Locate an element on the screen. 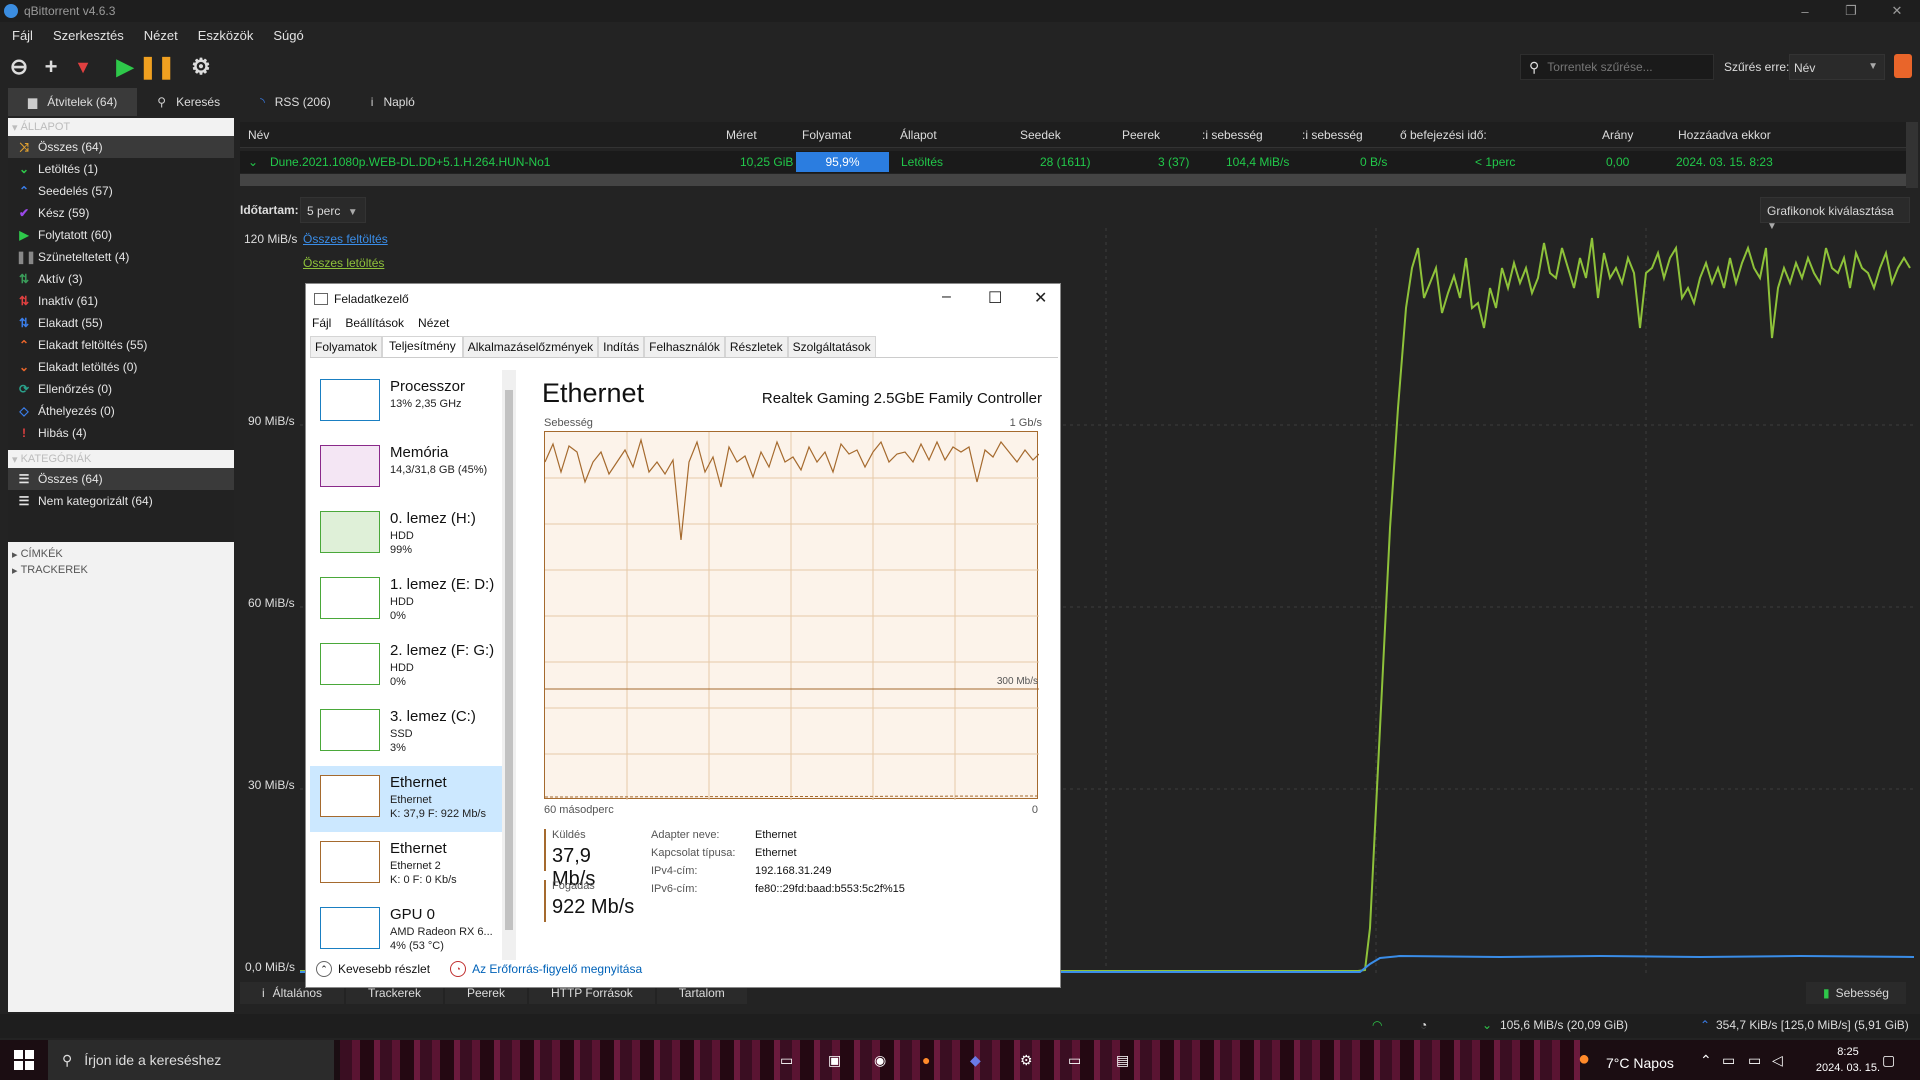  delete-icon: ▼ is located at coordinates (83, 67).